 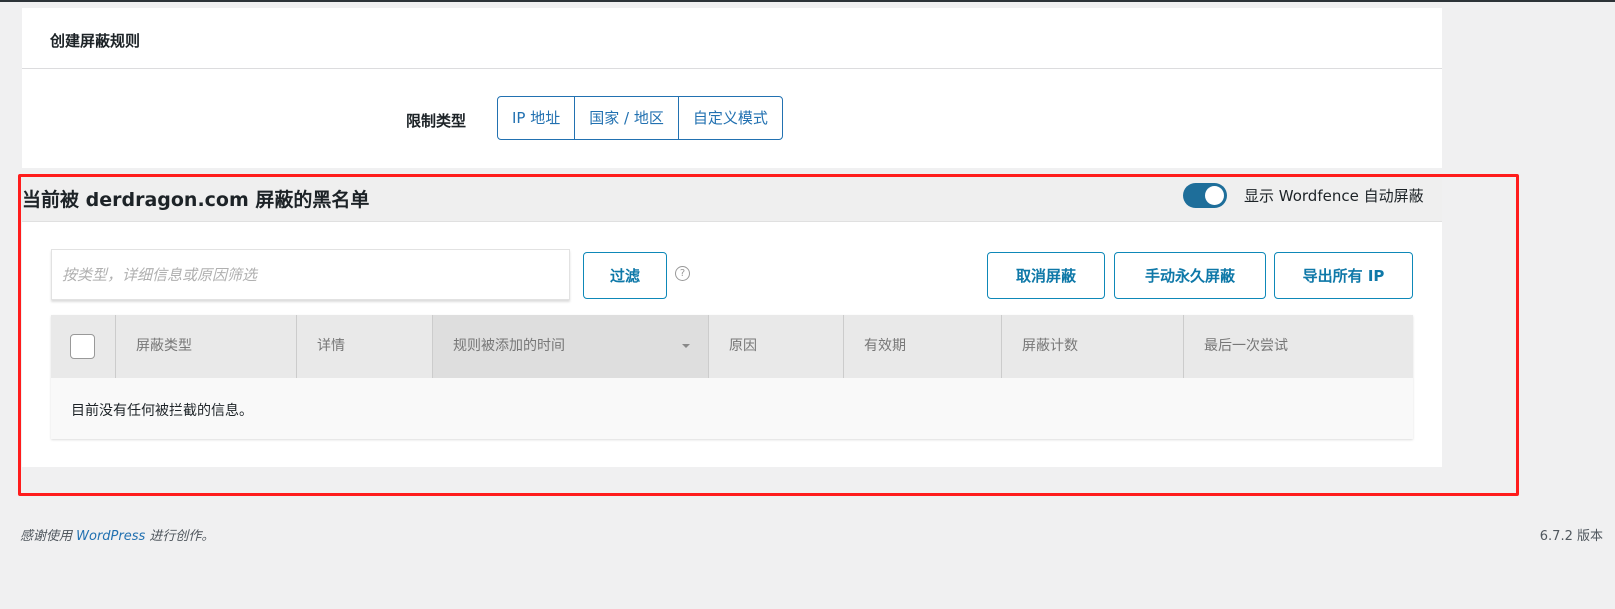 I want to click on toggle-label: 显示 Wordfence 自动屏蔽, so click(x=1334, y=196).